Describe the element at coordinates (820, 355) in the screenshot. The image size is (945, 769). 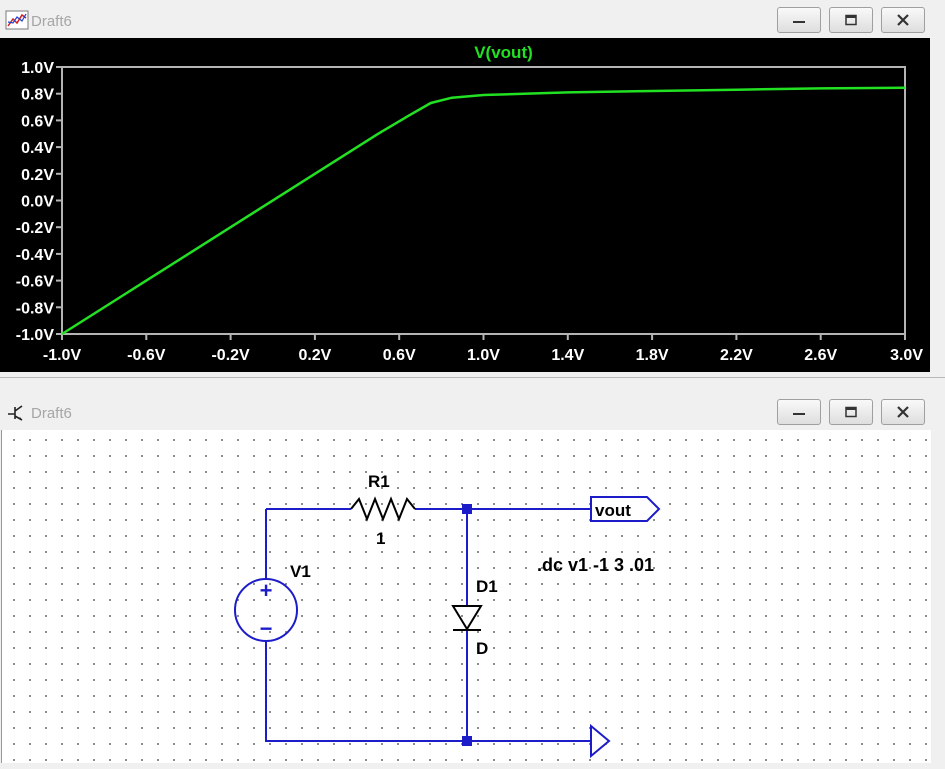
I see `x-tick-label: 2.6V` at that location.